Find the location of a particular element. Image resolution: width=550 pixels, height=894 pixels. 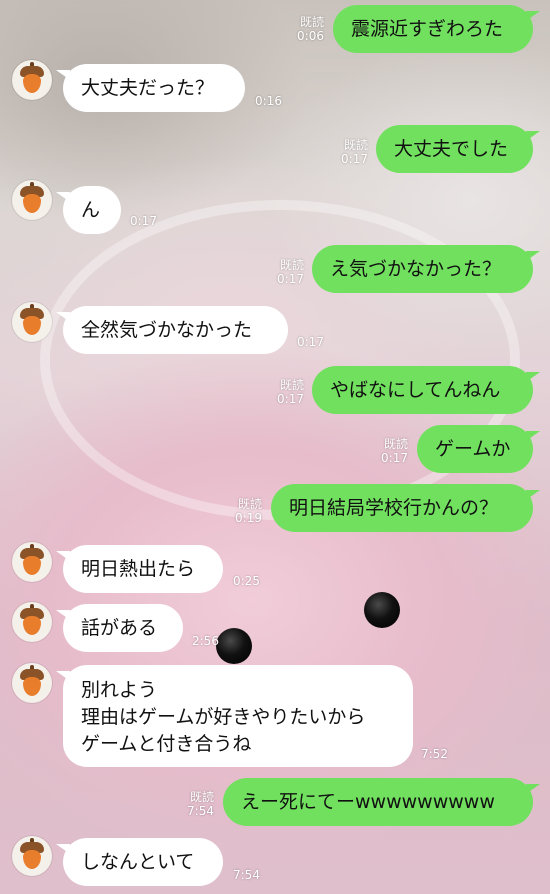

message-bubble-incoming: しなんといて is located at coordinates (139, 862).